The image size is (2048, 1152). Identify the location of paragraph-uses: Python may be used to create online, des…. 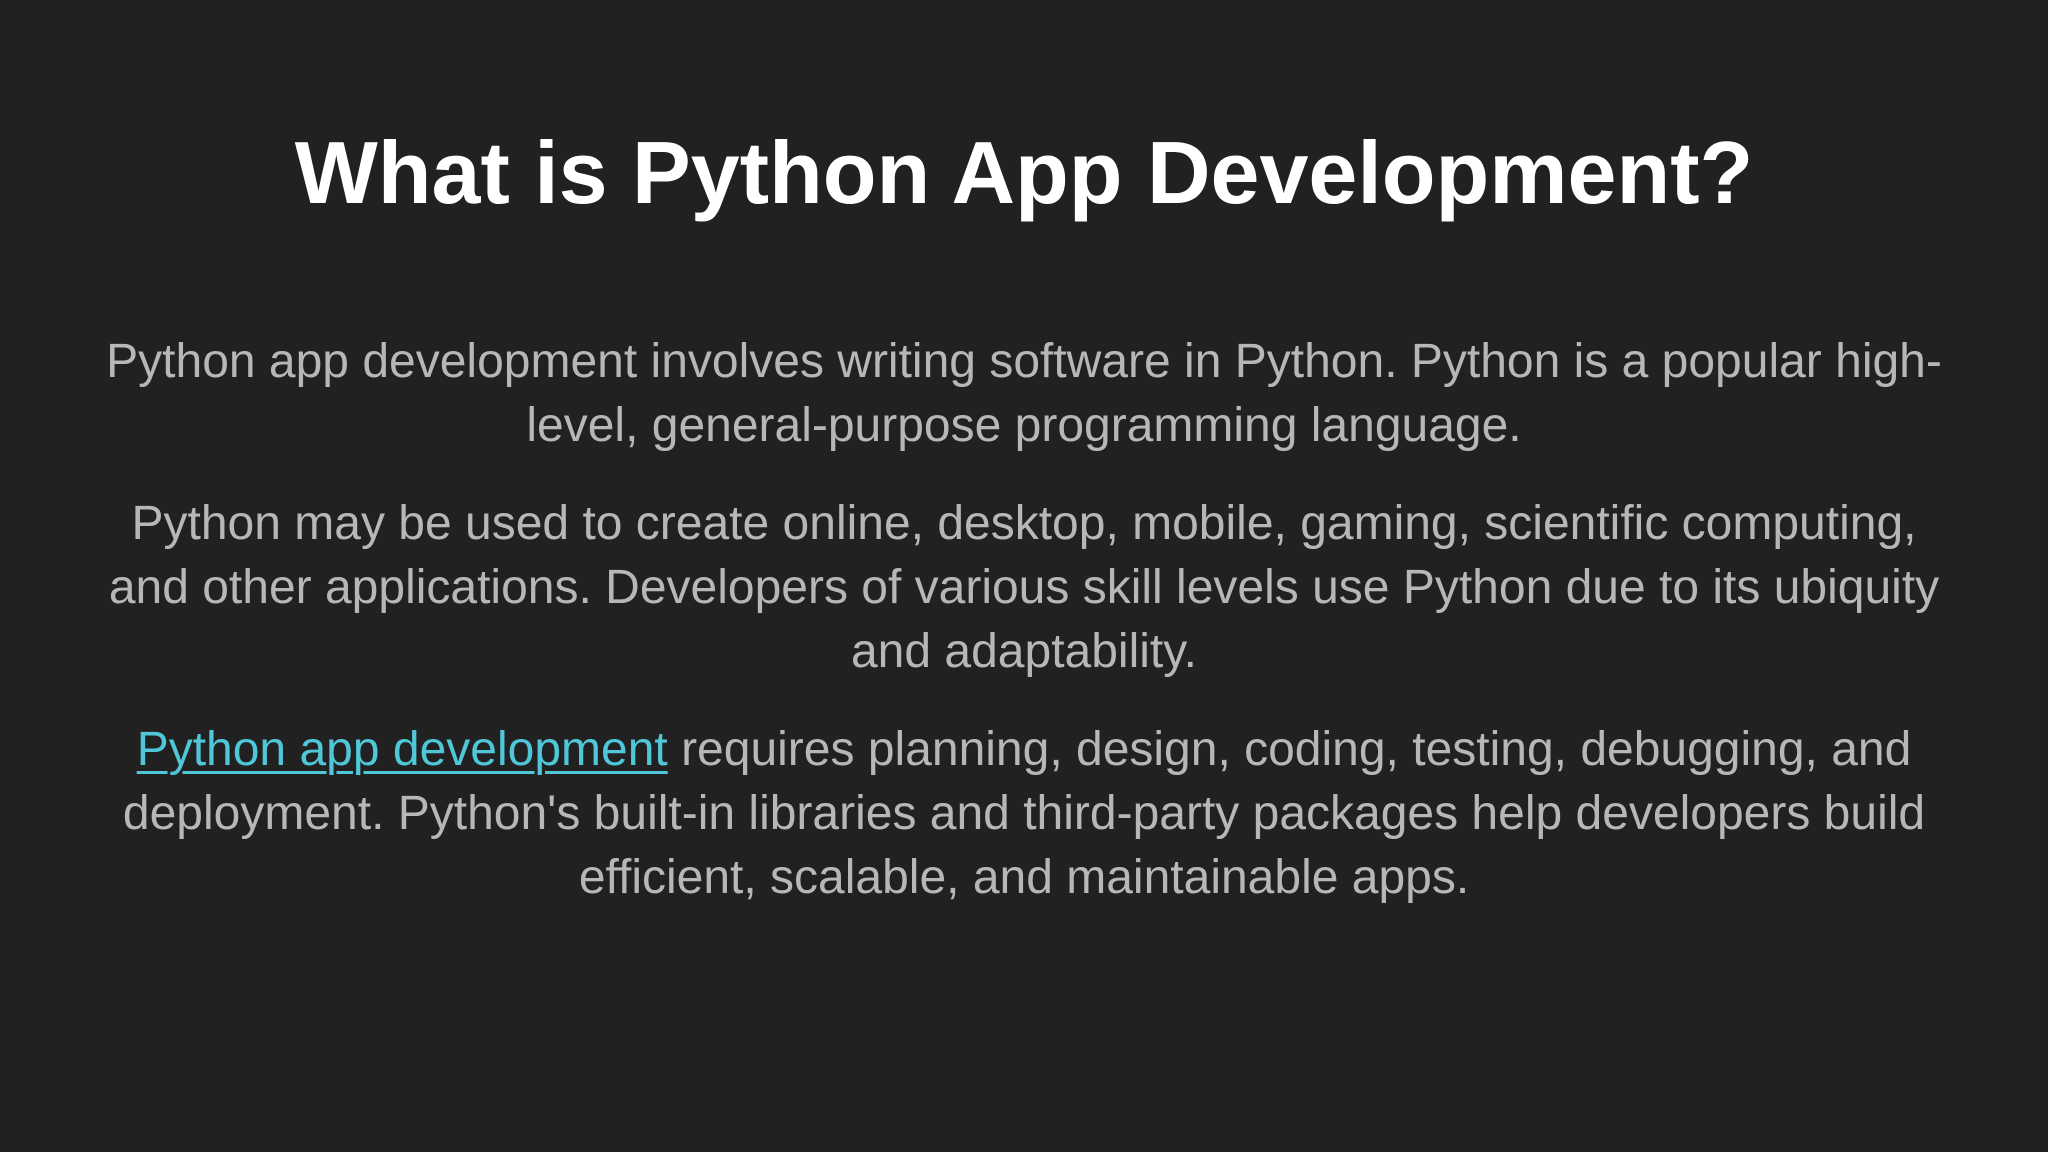
(1024, 587).